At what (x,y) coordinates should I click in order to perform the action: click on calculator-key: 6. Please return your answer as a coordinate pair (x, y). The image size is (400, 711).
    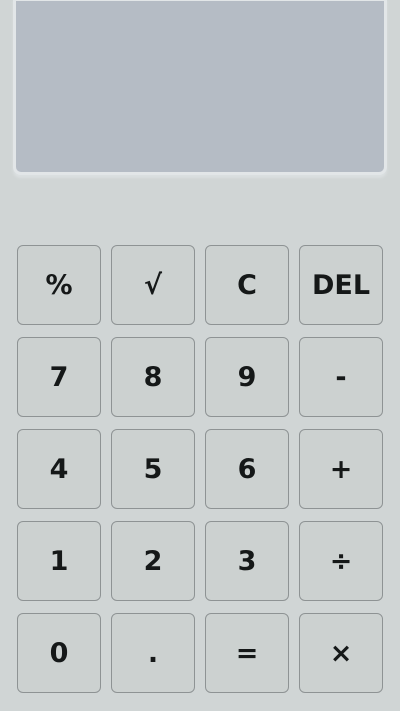
    Looking at the image, I should click on (247, 469).